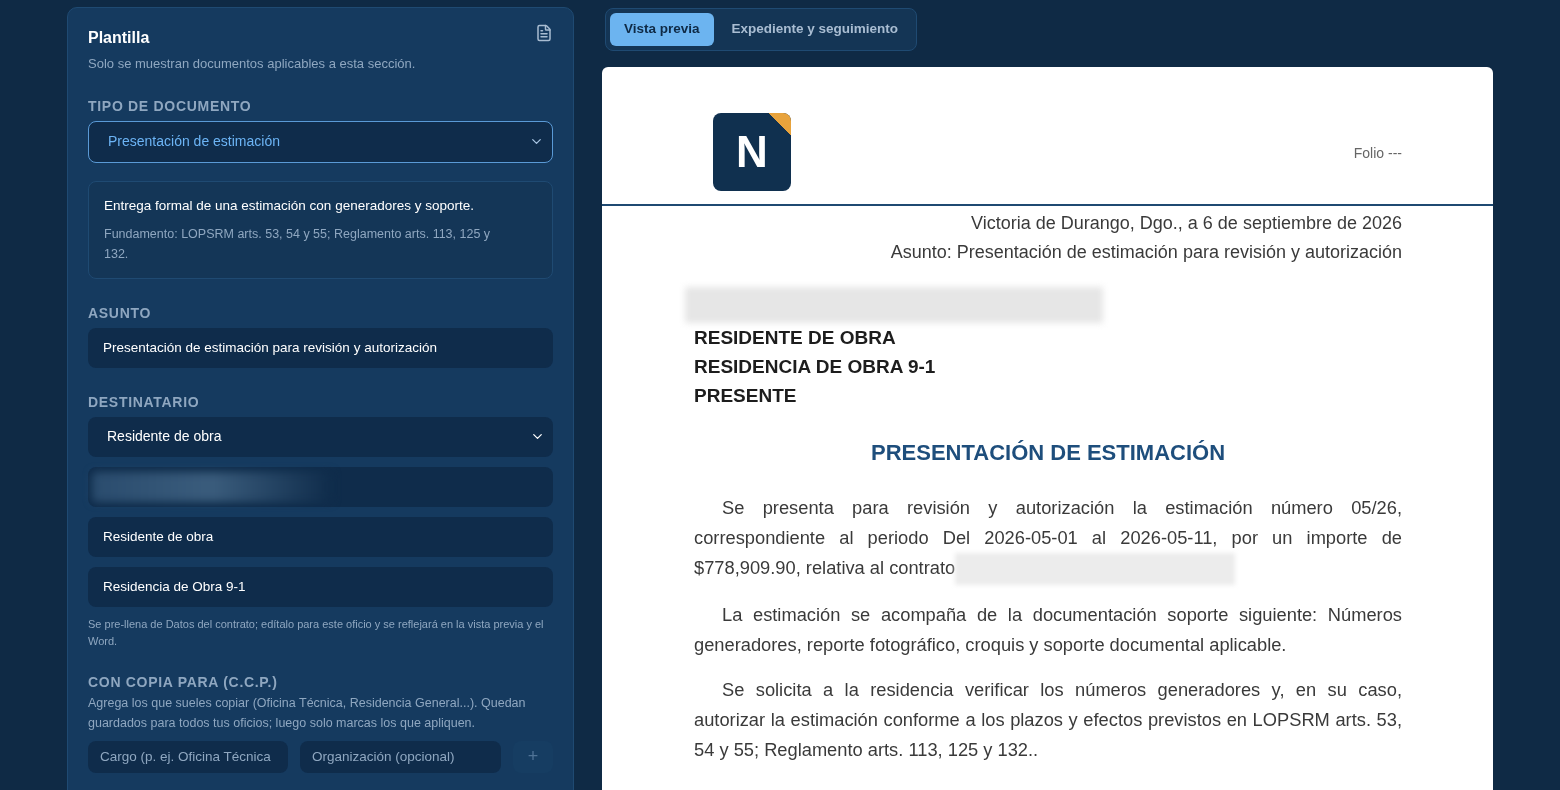 Image resolution: width=1560 pixels, height=790 pixels. What do you see at coordinates (1048, 630) in the screenshot?
I see `body-paragraph: La estimación se acompaña de la documentación soporte siguiente: Números generadores, reporte fotográfico, croquis y soporte documental aplicable.` at bounding box center [1048, 630].